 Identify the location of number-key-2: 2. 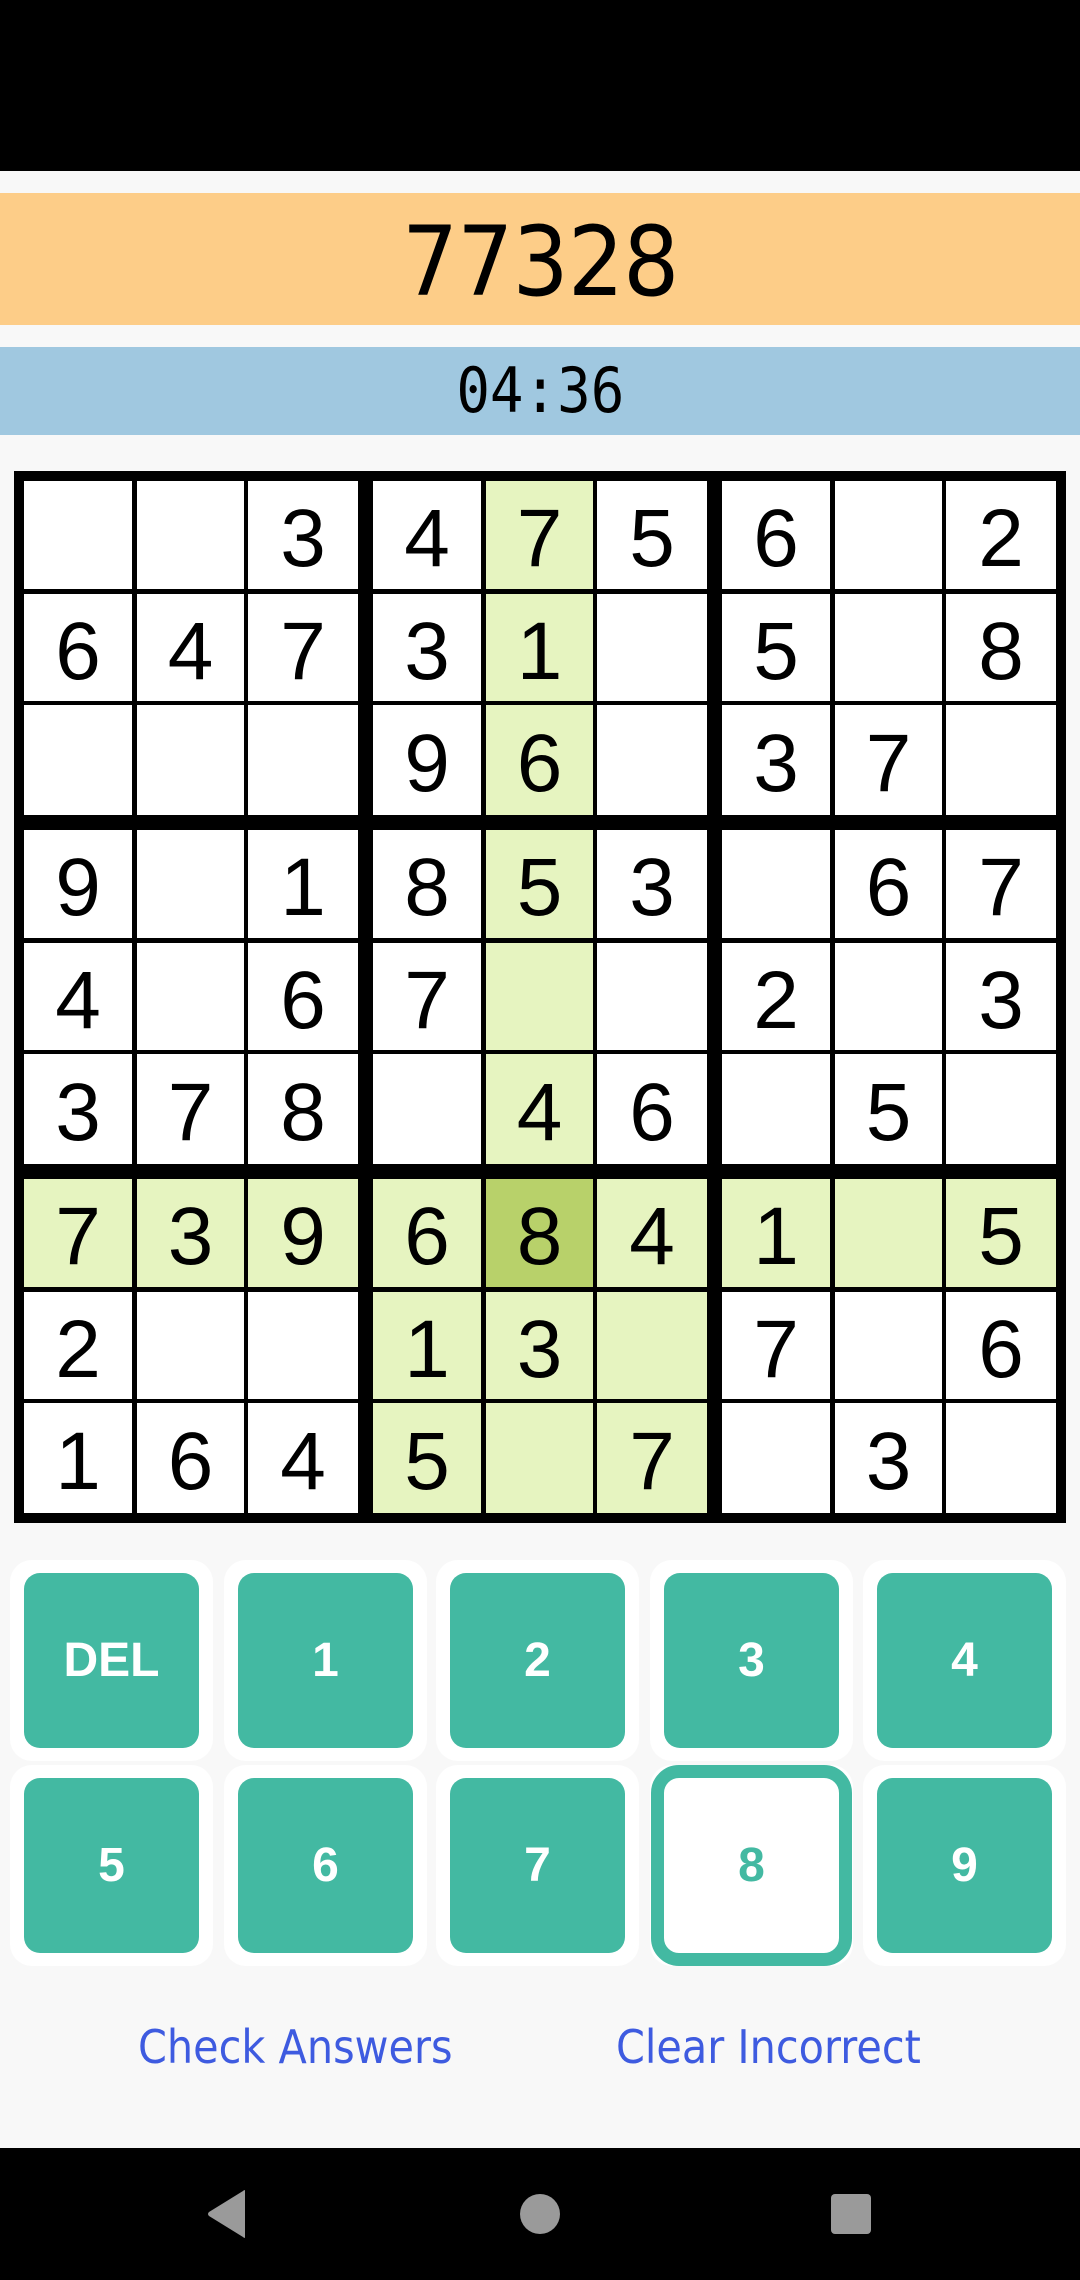
(537, 1660).